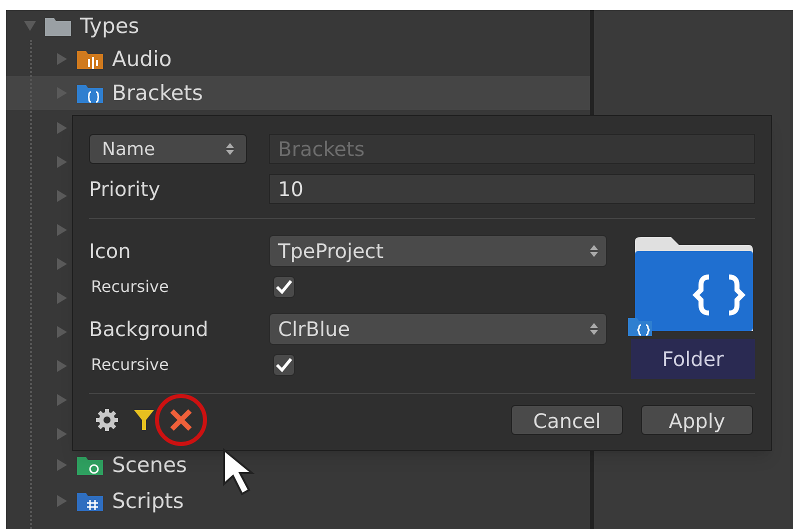  What do you see at coordinates (168, 149) in the screenshot?
I see `filter-select: Name` at bounding box center [168, 149].